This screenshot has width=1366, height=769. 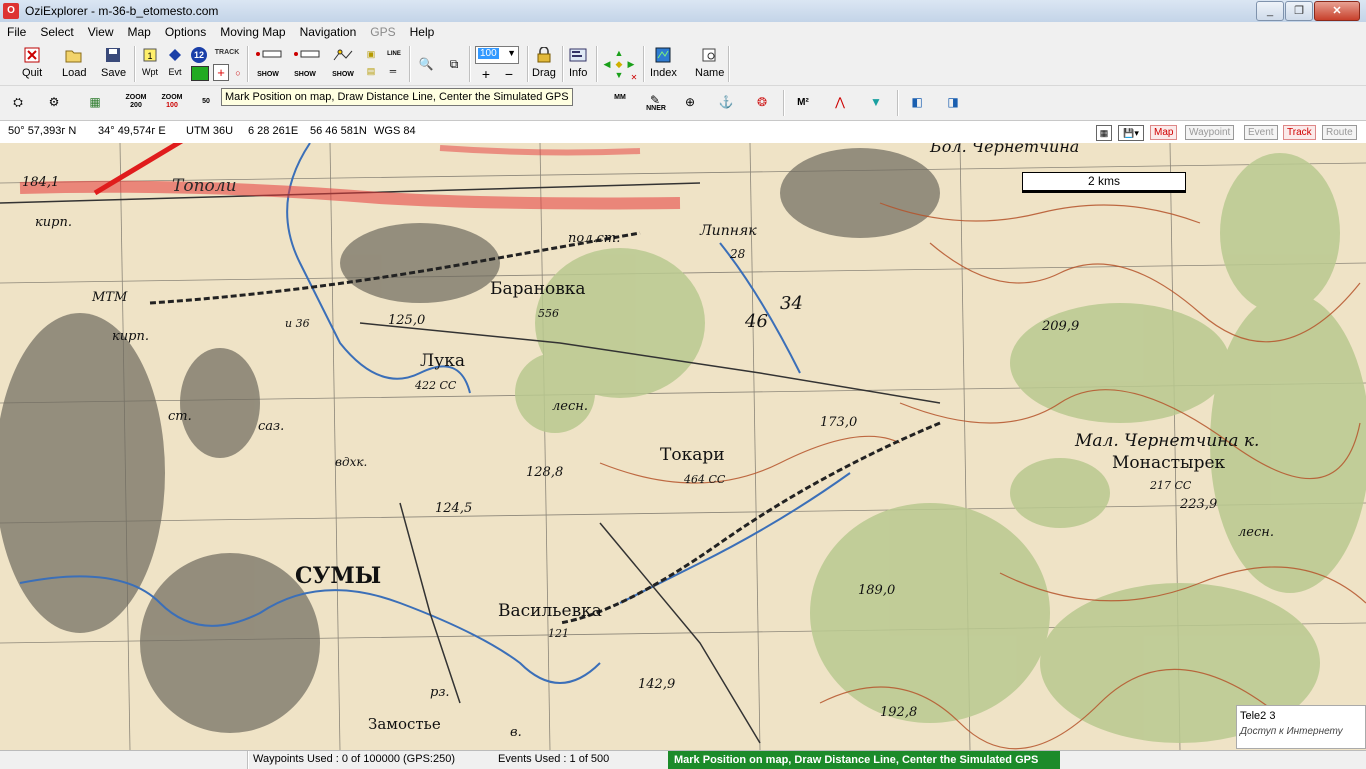 What do you see at coordinates (1337, 11) in the screenshot?
I see `close-button: ✕` at bounding box center [1337, 11].